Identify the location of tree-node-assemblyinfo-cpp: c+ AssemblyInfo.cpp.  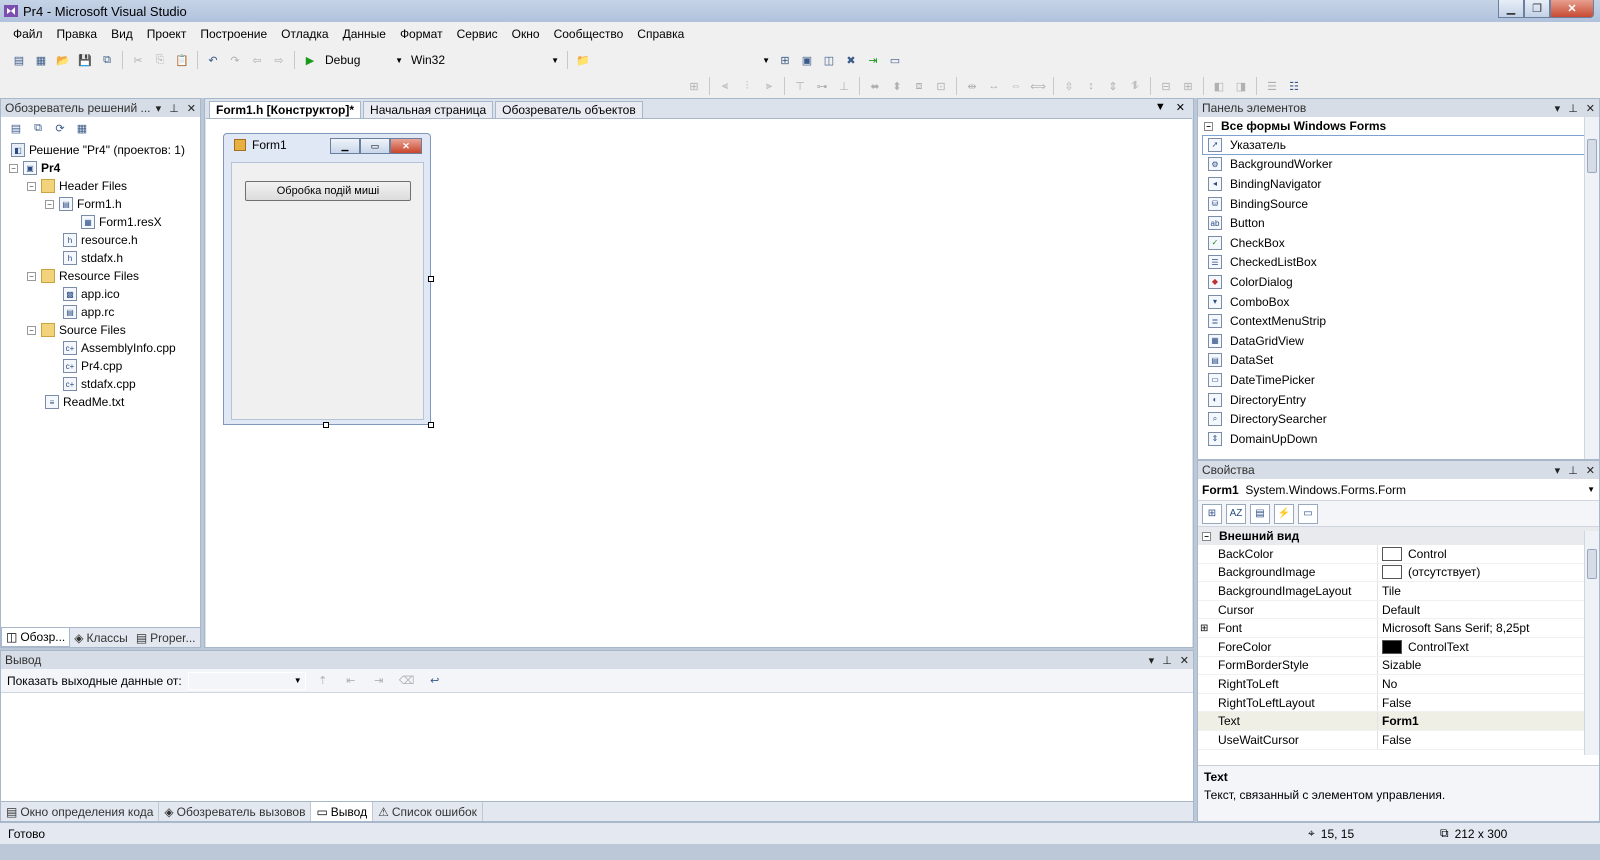
(119, 348).